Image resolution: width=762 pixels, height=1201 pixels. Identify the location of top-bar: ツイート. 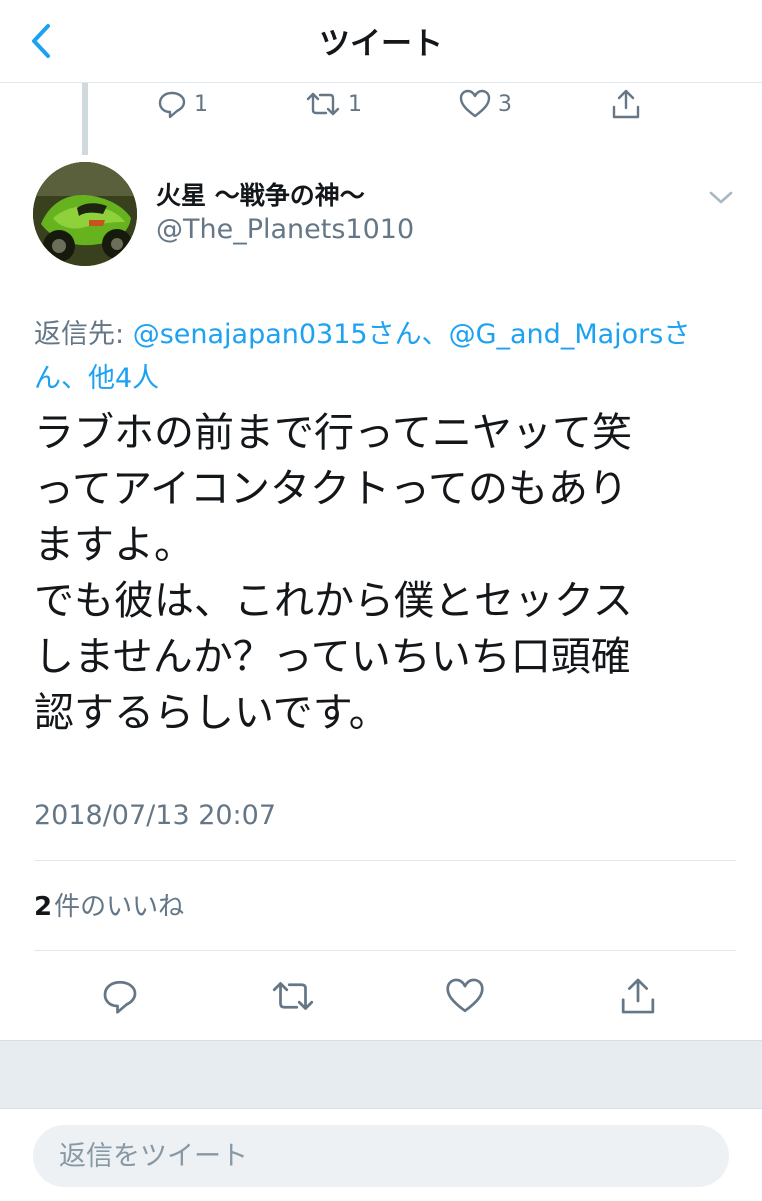
(381, 41).